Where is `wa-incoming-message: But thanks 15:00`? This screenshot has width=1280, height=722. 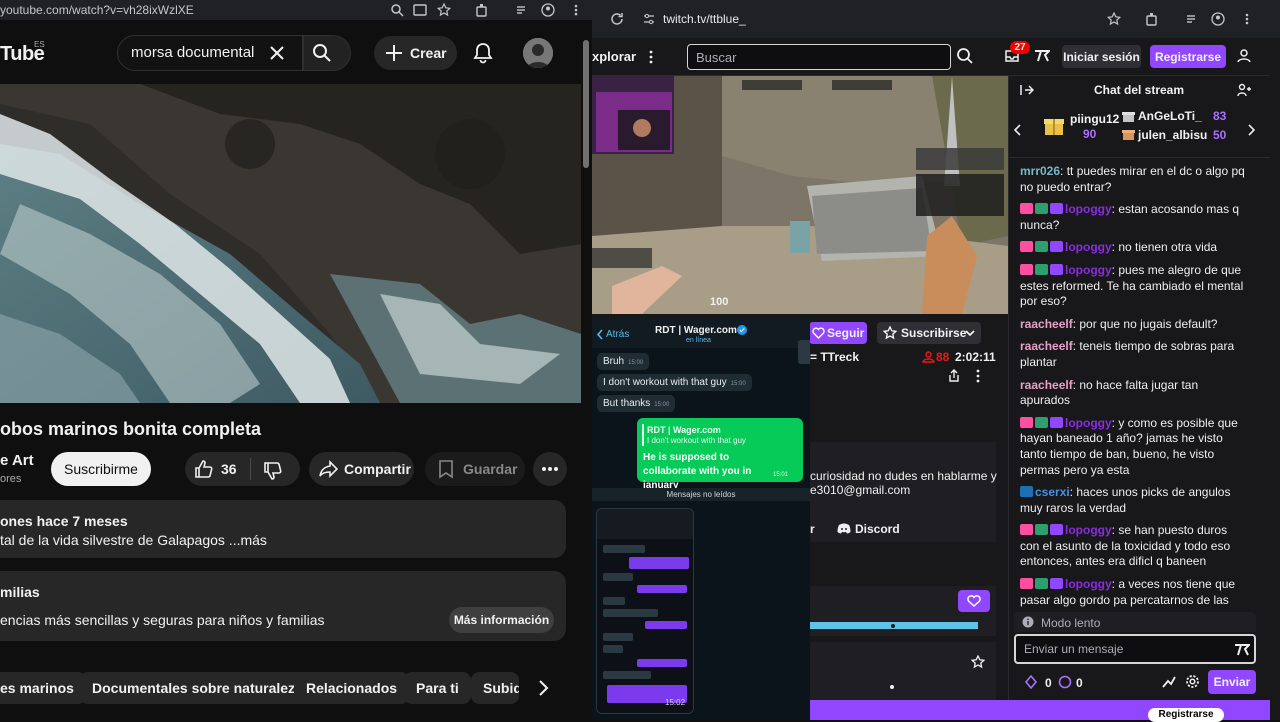 wa-incoming-message: But thanks 15:00 is located at coordinates (636, 403).